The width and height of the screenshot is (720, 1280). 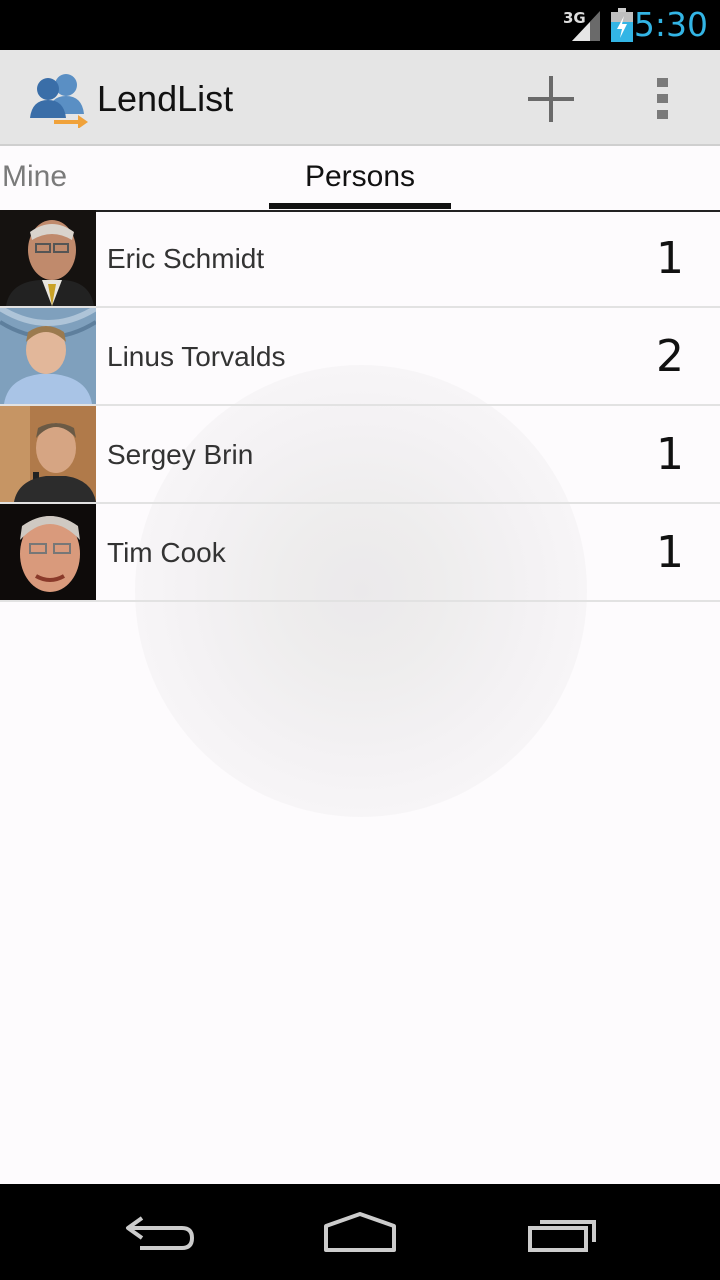 I want to click on add-button, so click(x=552, y=99).